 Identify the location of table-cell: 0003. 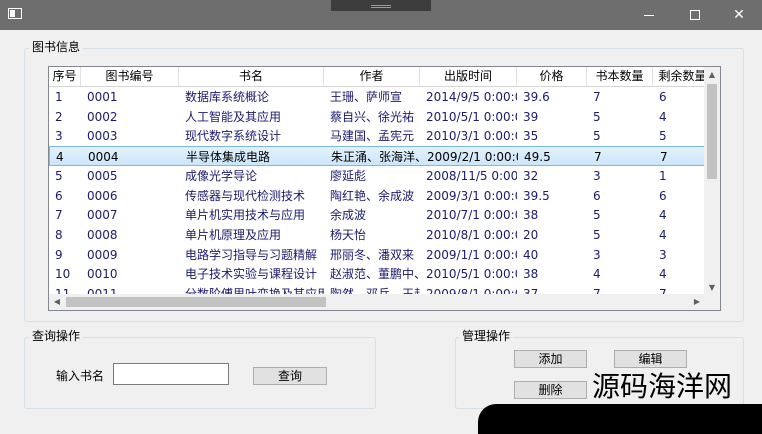
(102, 136).